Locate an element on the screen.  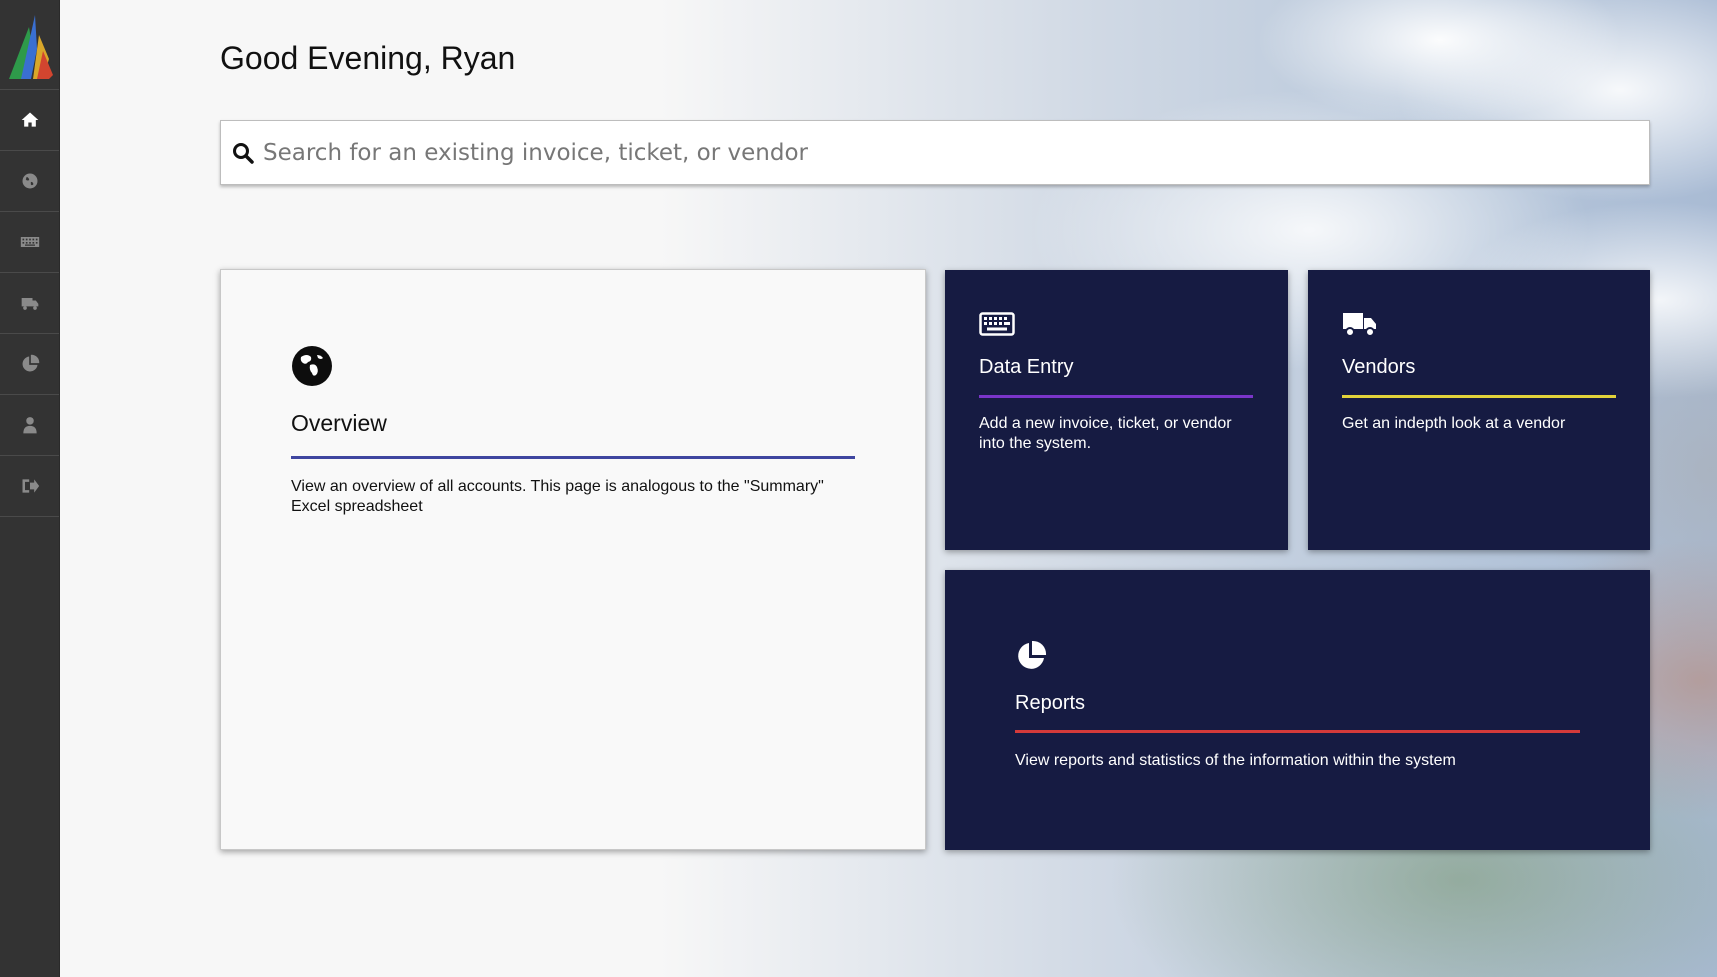
card-title: Vendors is located at coordinates (1379, 367).